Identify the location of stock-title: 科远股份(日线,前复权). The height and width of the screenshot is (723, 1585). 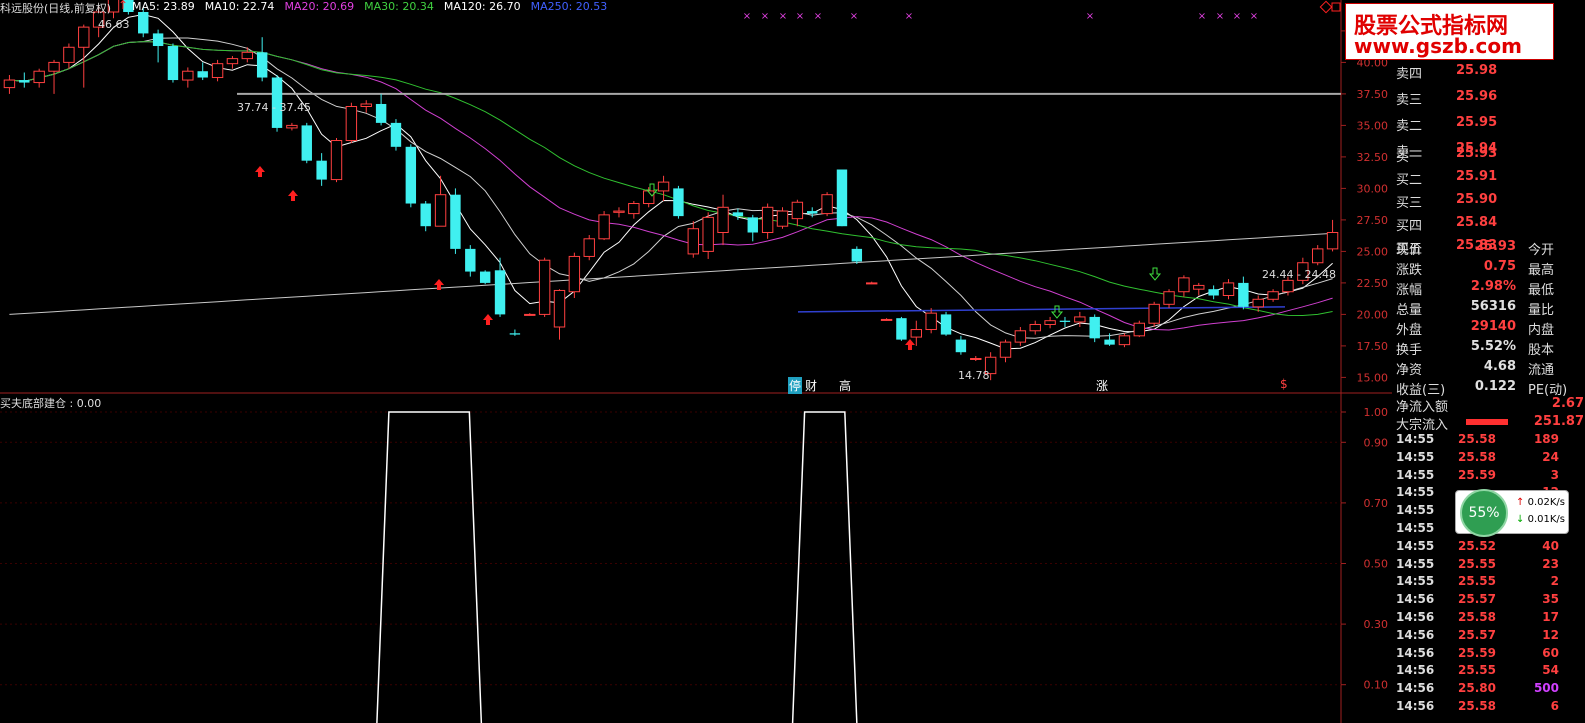
(55, 8).